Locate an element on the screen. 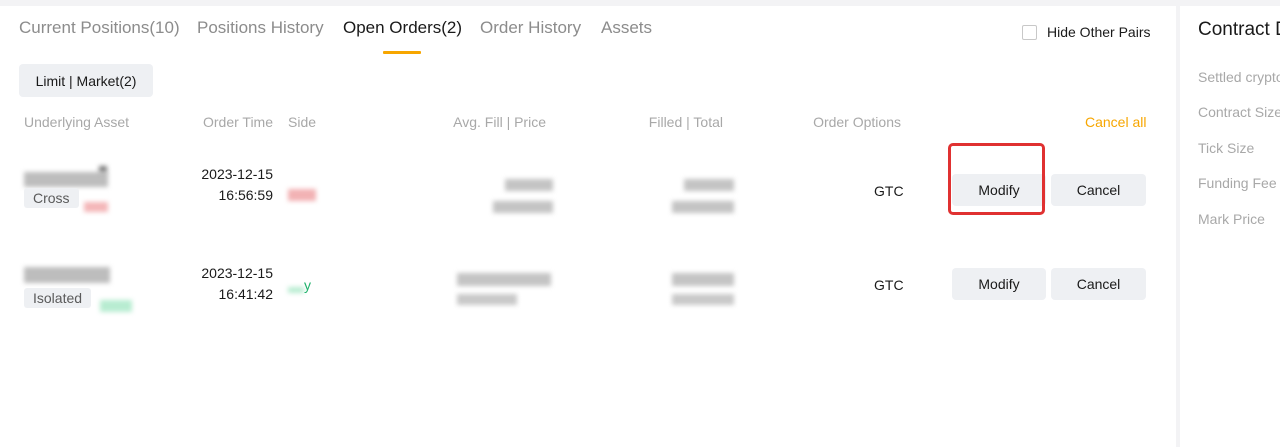  hide-other-pairs-toggle: Hide Other Pairs is located at coordinates (1086, 32).